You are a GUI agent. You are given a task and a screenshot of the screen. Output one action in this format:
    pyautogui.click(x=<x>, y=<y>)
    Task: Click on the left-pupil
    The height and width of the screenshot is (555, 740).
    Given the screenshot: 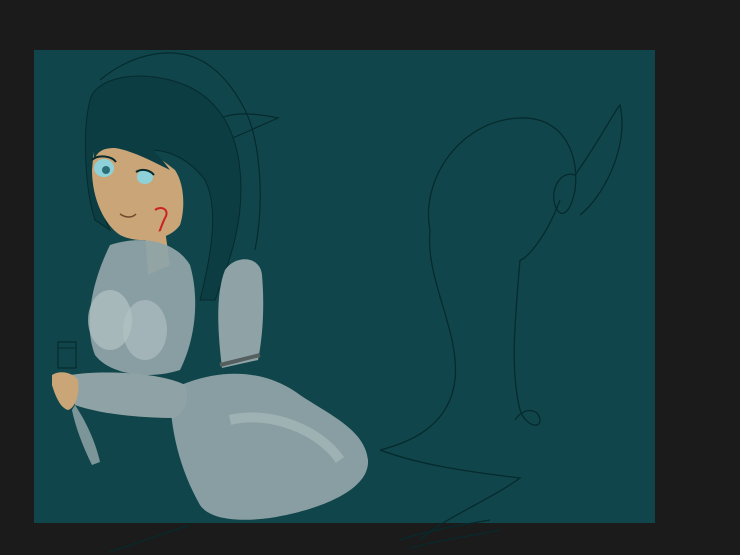 What is the action you would take?
    pyautogui.click(x=106, y=170)
    